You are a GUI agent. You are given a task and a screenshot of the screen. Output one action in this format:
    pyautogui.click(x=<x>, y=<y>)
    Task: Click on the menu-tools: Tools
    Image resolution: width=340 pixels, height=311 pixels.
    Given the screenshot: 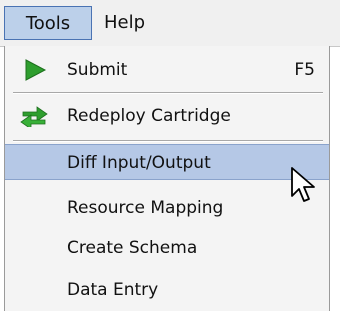 What is the action you would take?
    pyautogui.click(x=48, y=23)
    